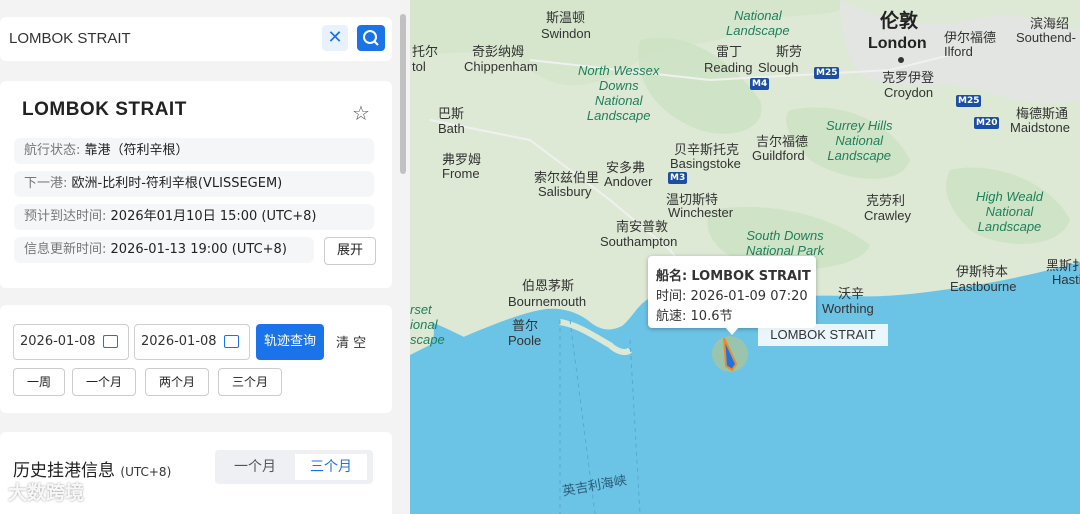  What do you see at coordinates (419, 66) in the screenshot?
I see `map-label-tol: tol` at bounding box center [419, 66].